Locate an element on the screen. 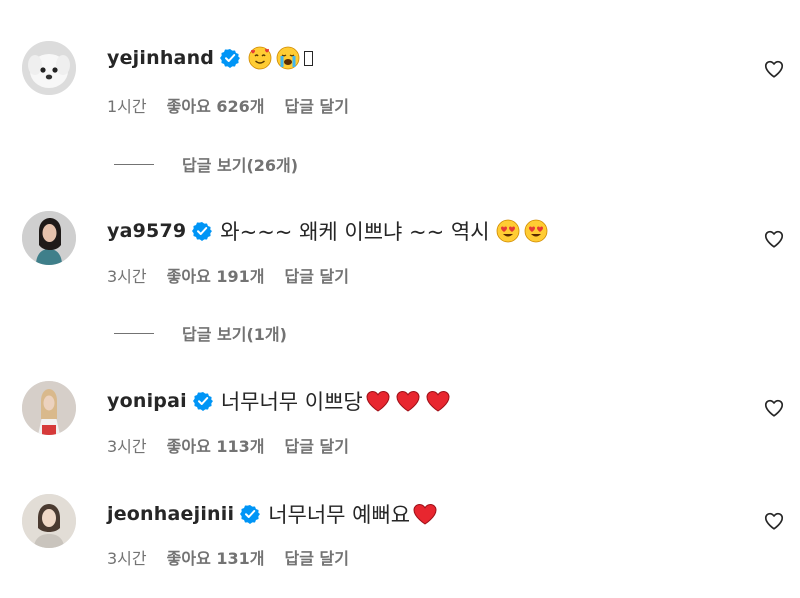 The width and height of the screenshot is (800, 598). view-replies-button: 답글 보기(1개) is located at coordinates (200, 333).